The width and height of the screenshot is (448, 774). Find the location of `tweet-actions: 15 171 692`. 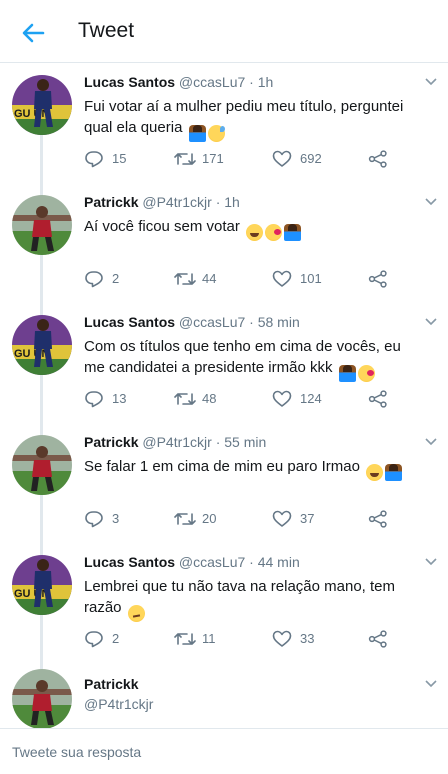

tweet-actions: 15 171 692 is located at coordinates (249, 159).